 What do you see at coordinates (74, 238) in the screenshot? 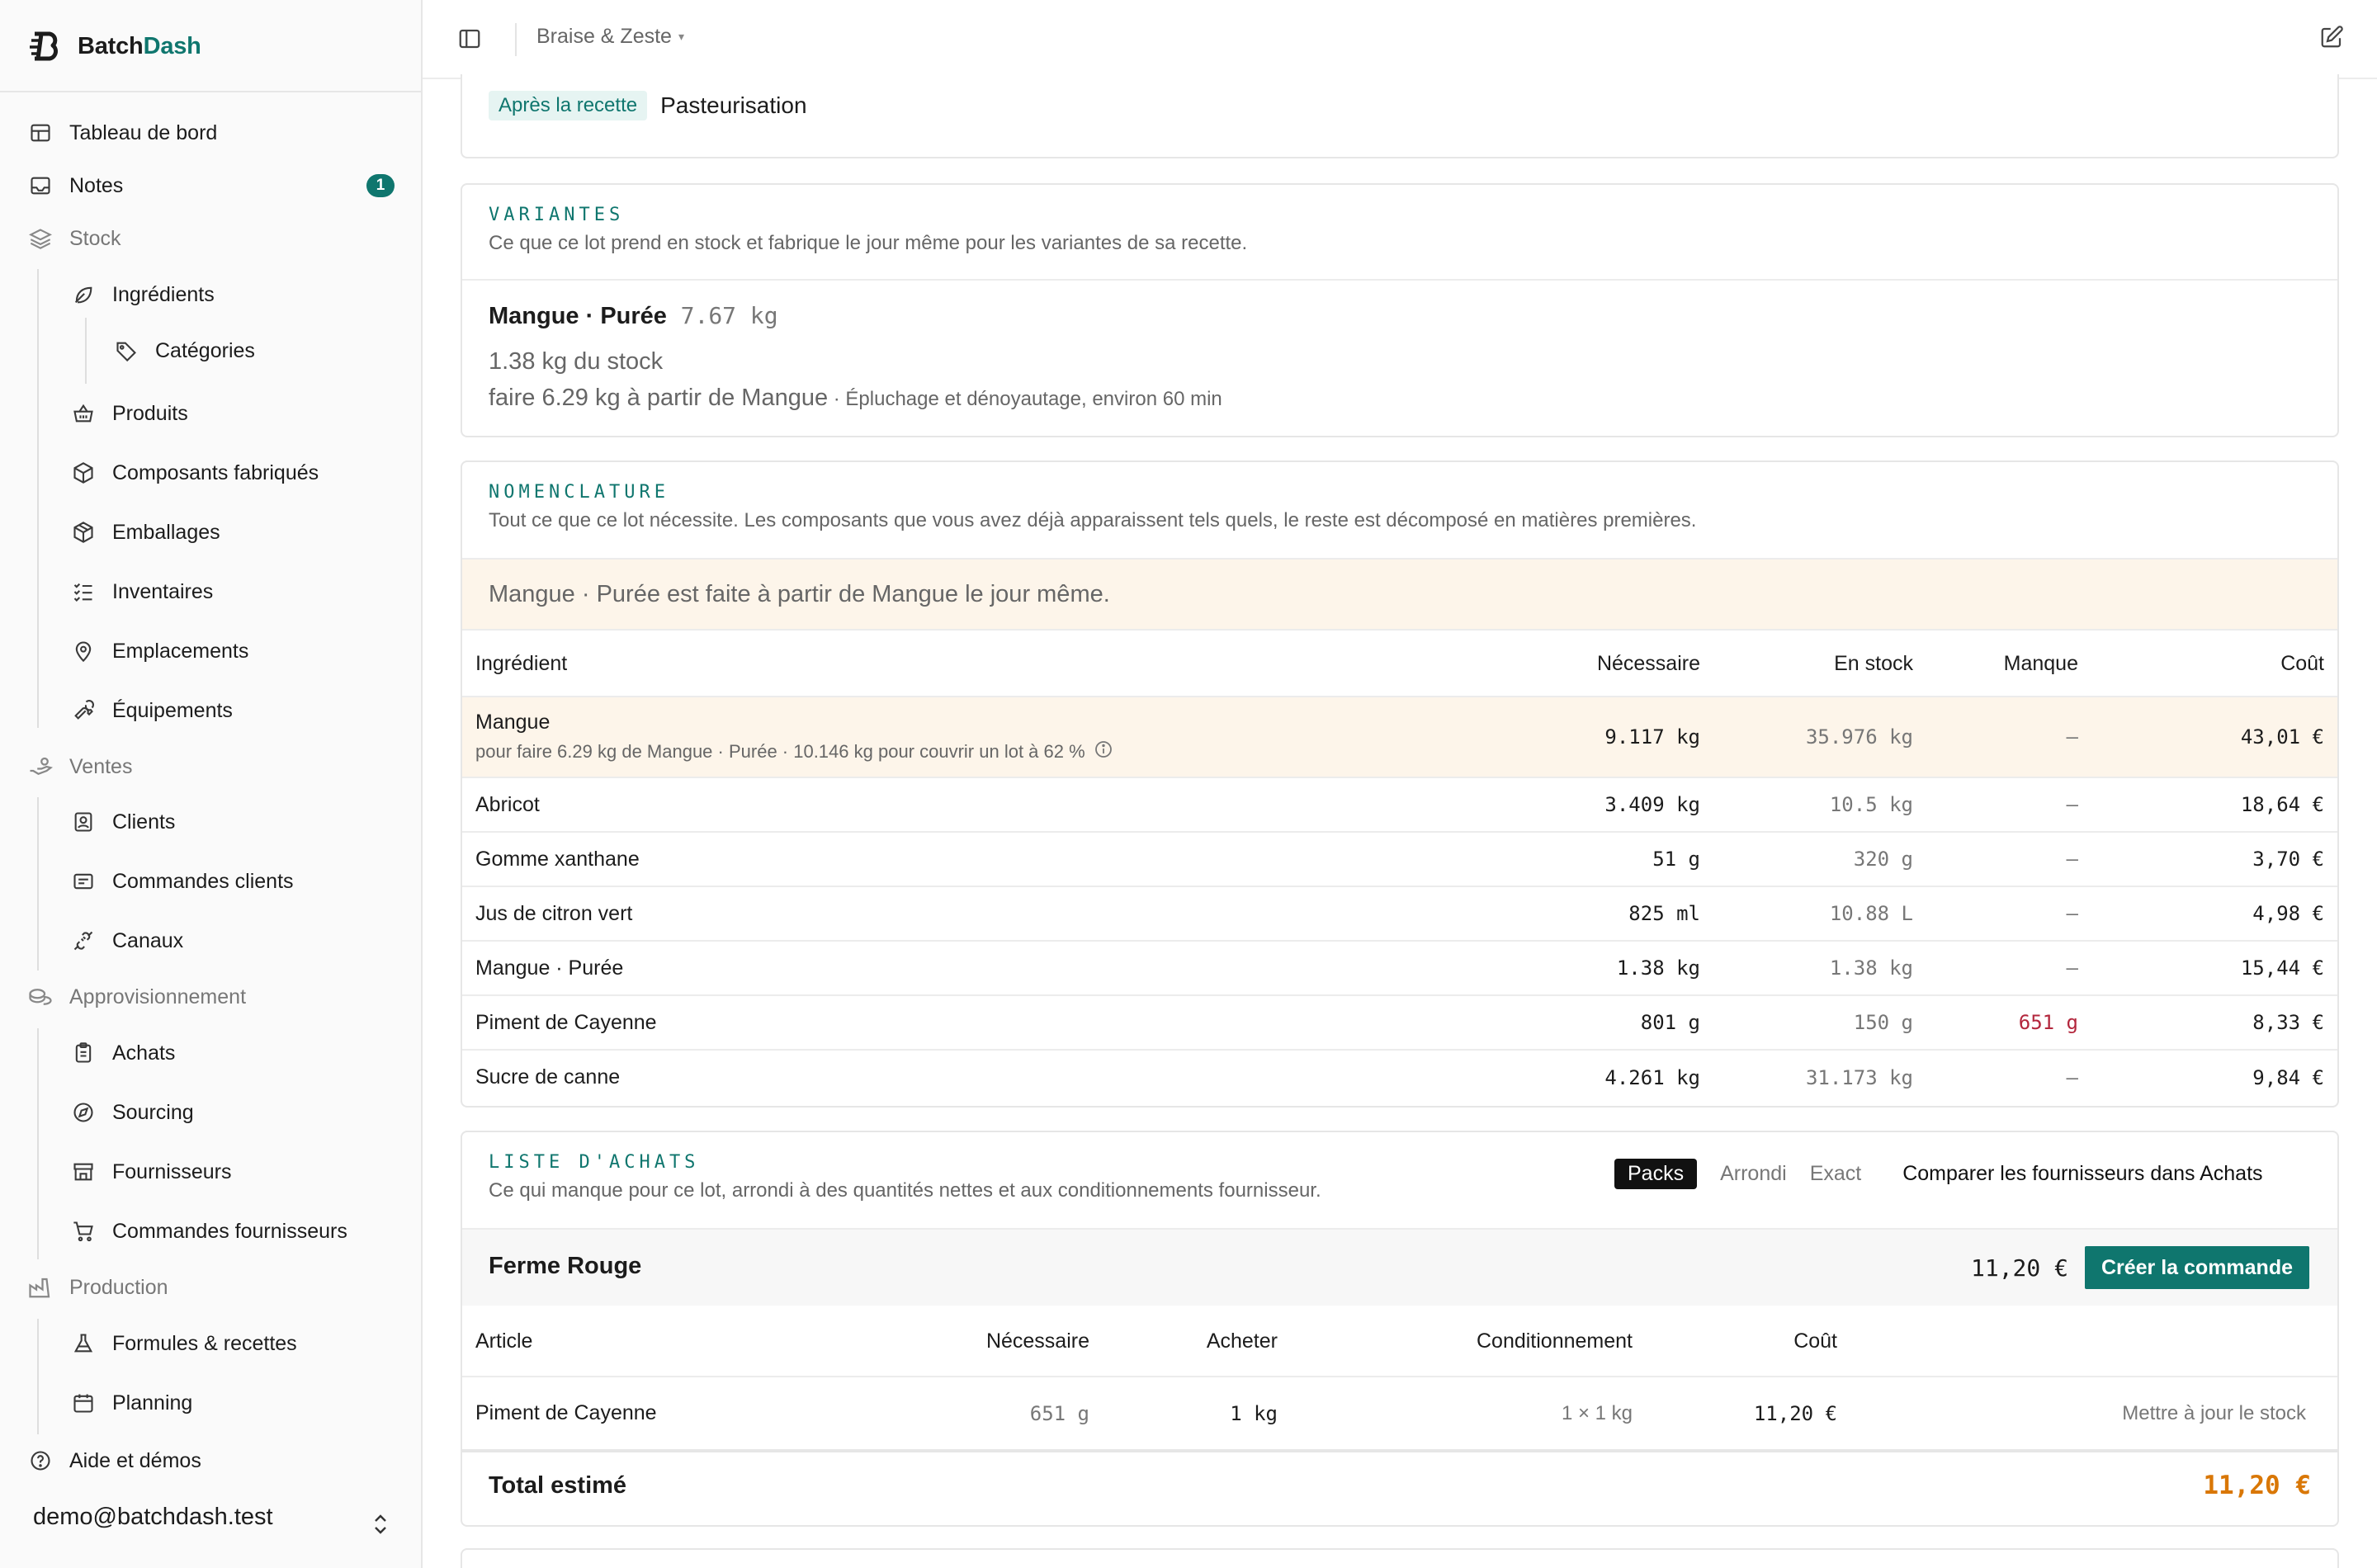
I see `sidebar-group-stock: Stock` at bounding box center [74, 238].